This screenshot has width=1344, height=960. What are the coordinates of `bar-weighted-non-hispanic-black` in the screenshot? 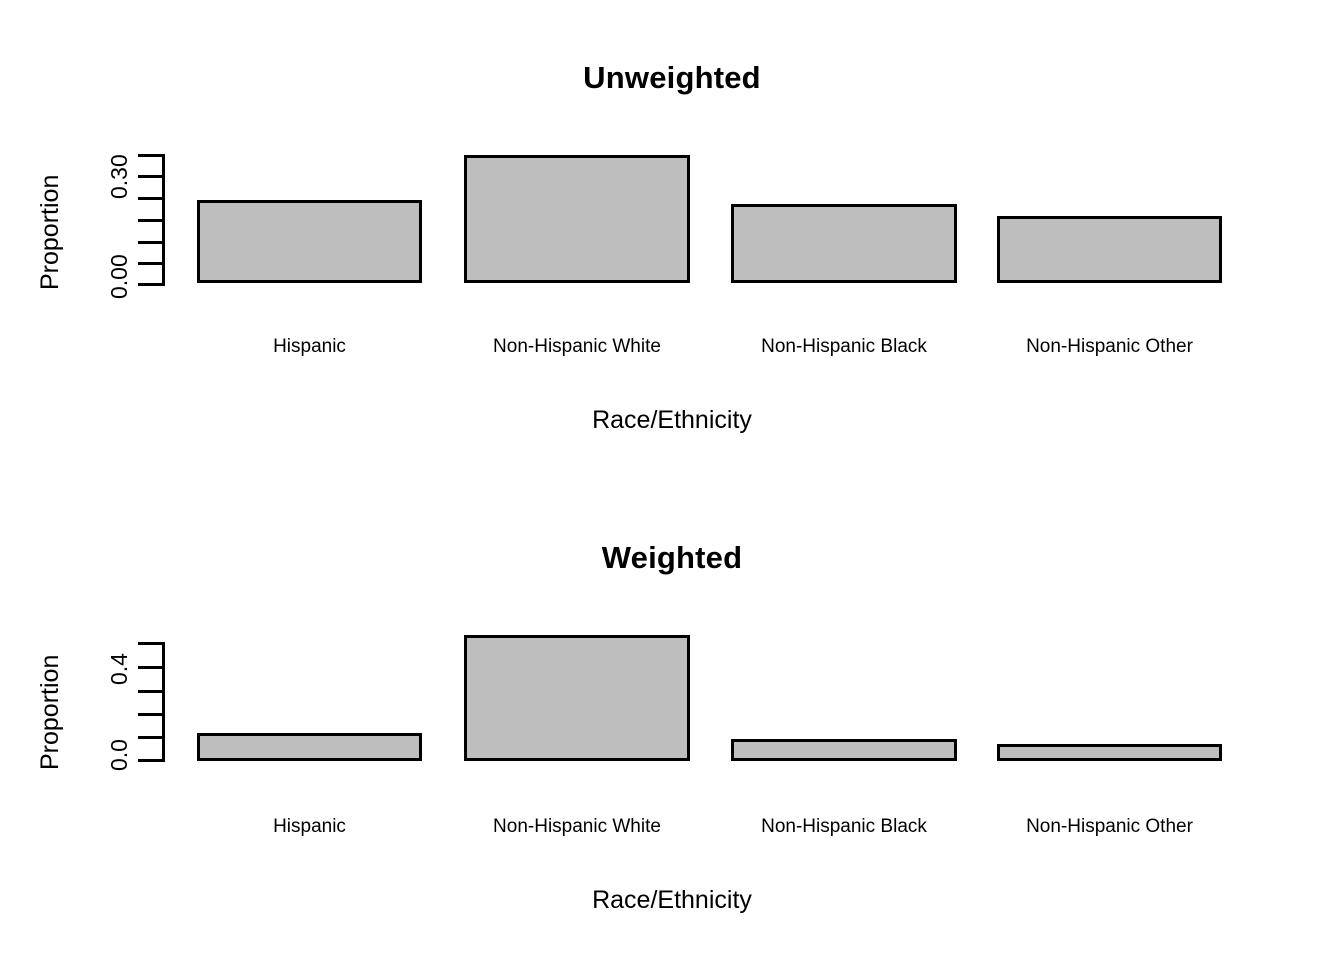 It's located at (844, 750).